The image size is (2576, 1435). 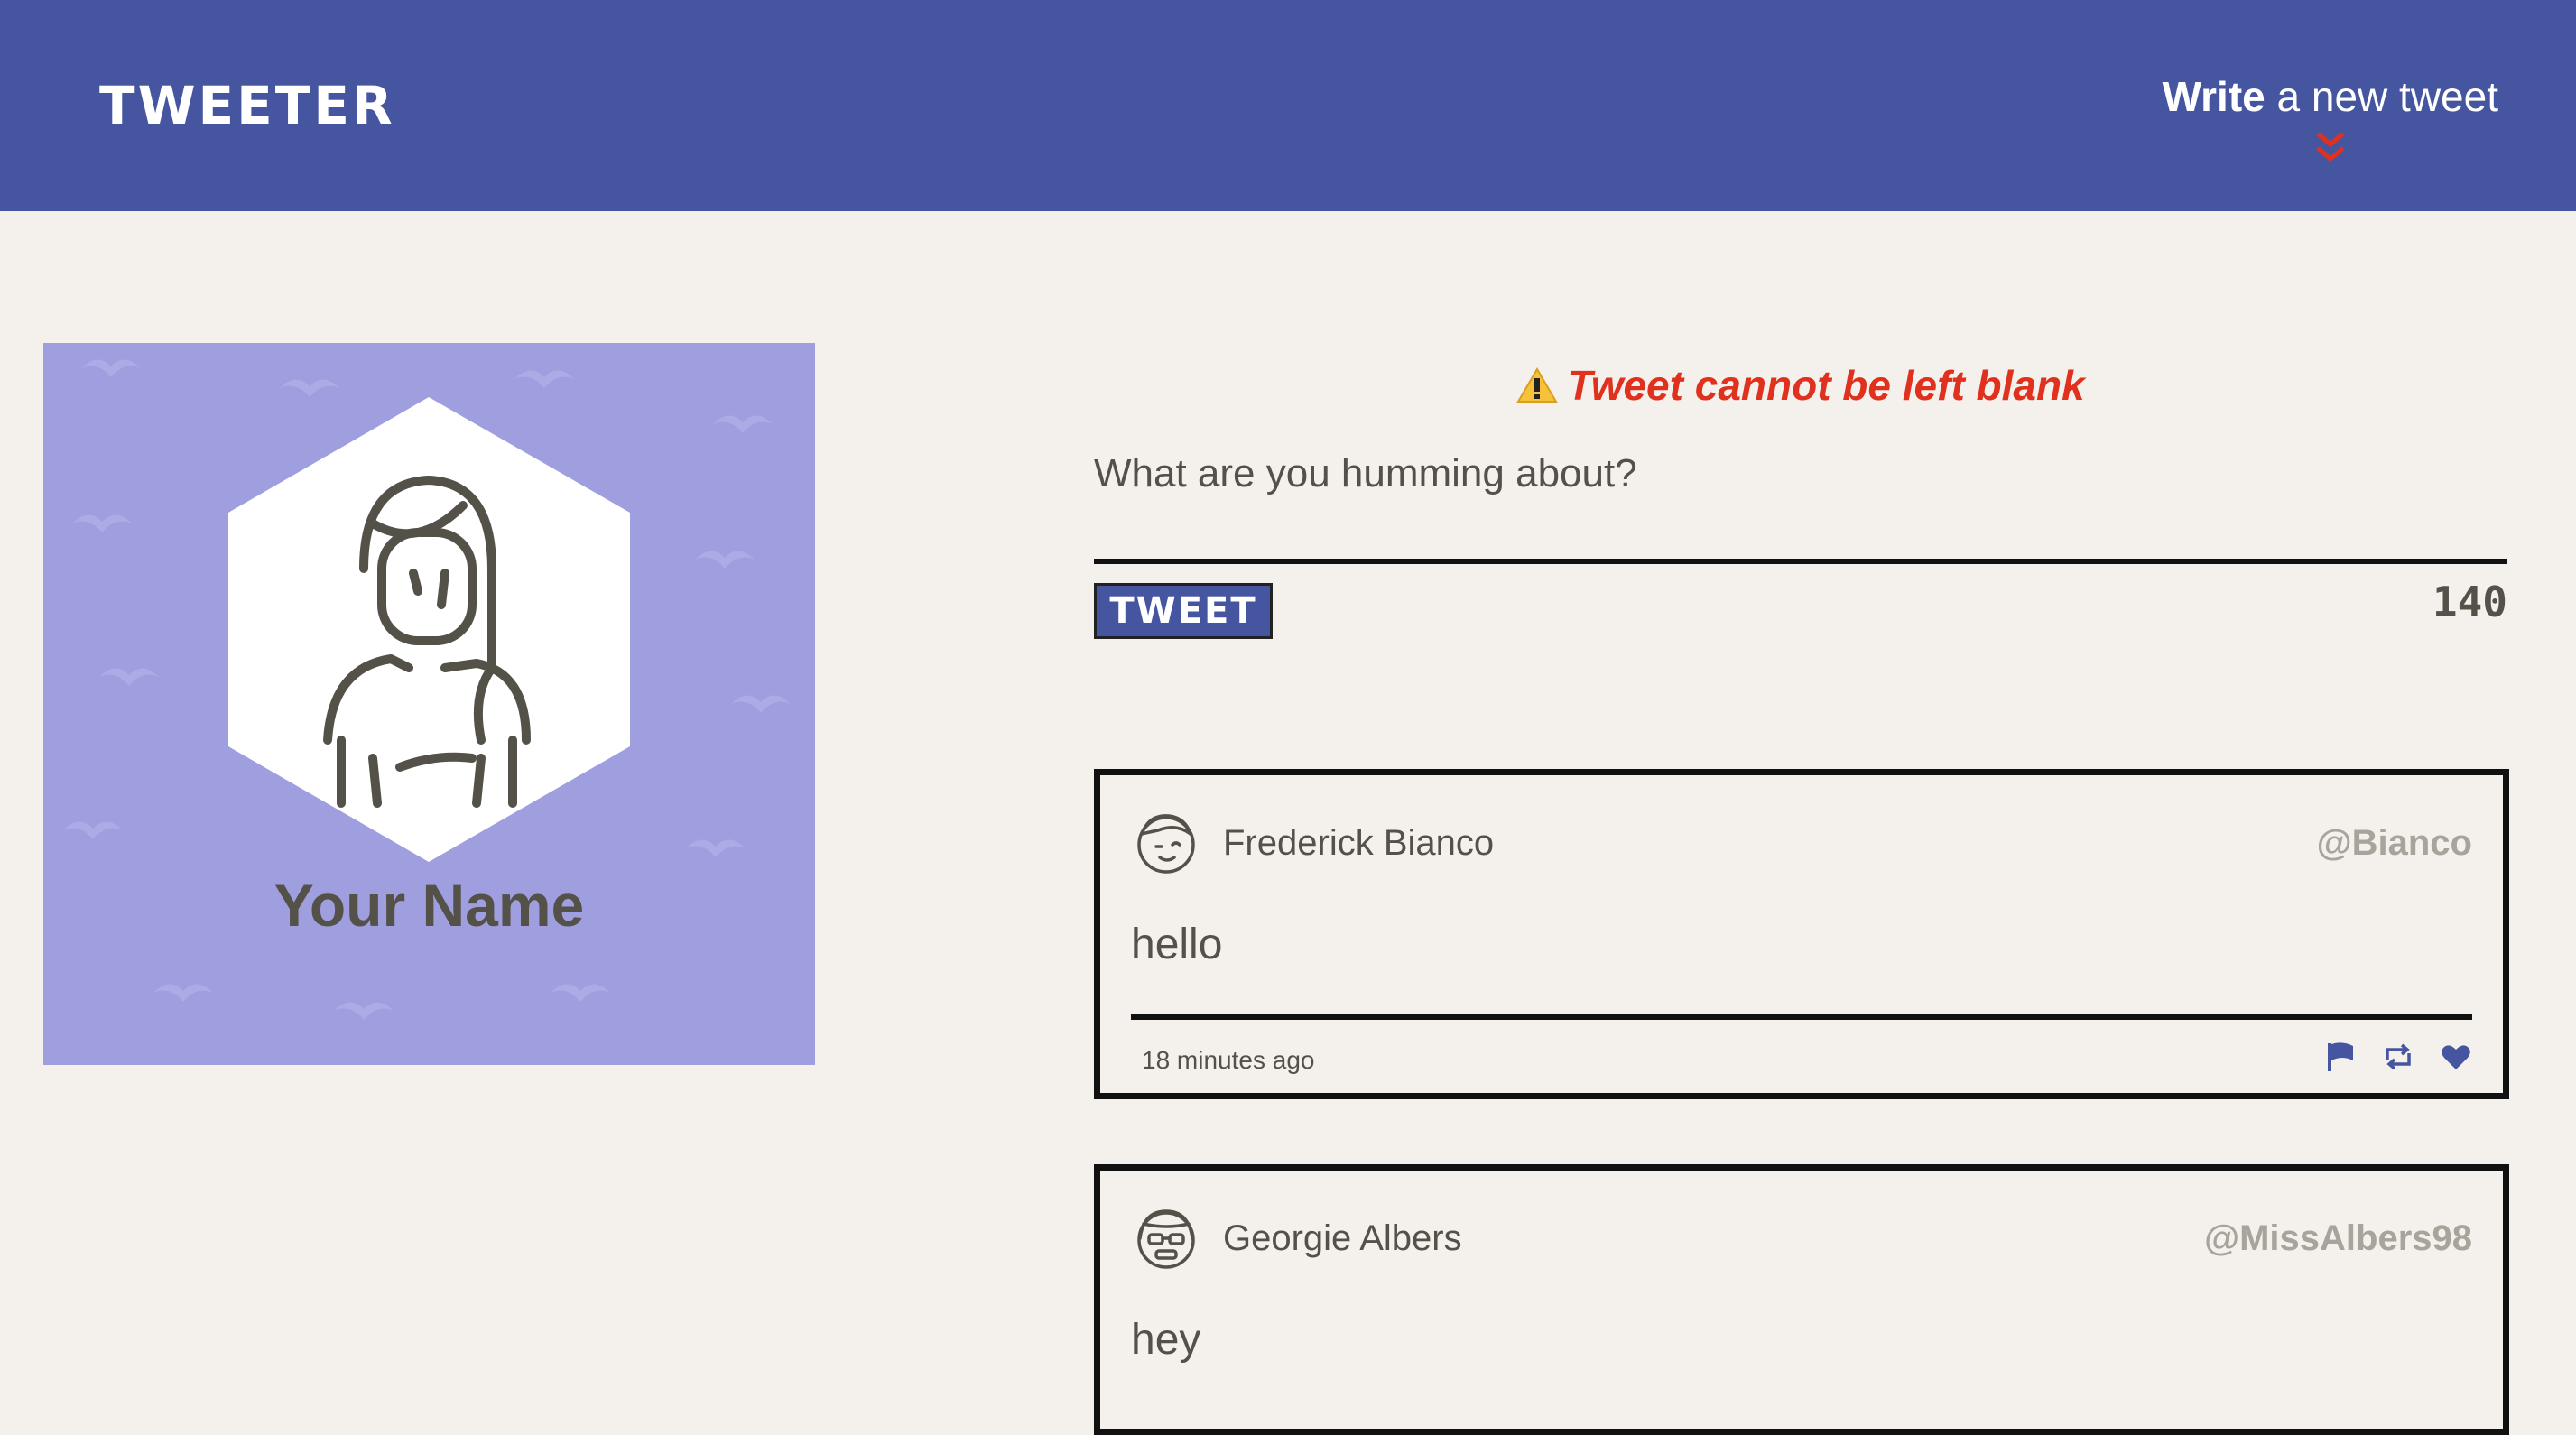 I want to click on double-chevron-down-icon, so click(x=2330, y=148).